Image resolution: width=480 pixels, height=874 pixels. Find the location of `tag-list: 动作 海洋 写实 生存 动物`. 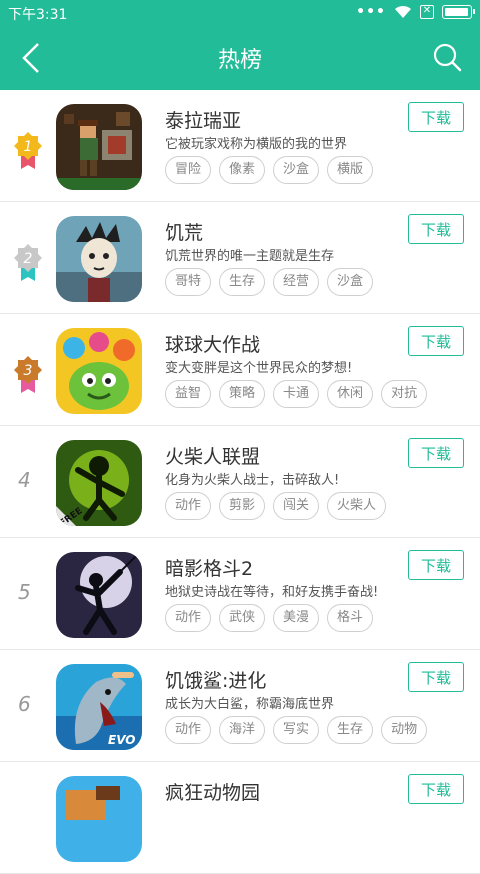

tag-list: 动作 海洋 写实 生存 动物 is located at coordinates (296, 730).